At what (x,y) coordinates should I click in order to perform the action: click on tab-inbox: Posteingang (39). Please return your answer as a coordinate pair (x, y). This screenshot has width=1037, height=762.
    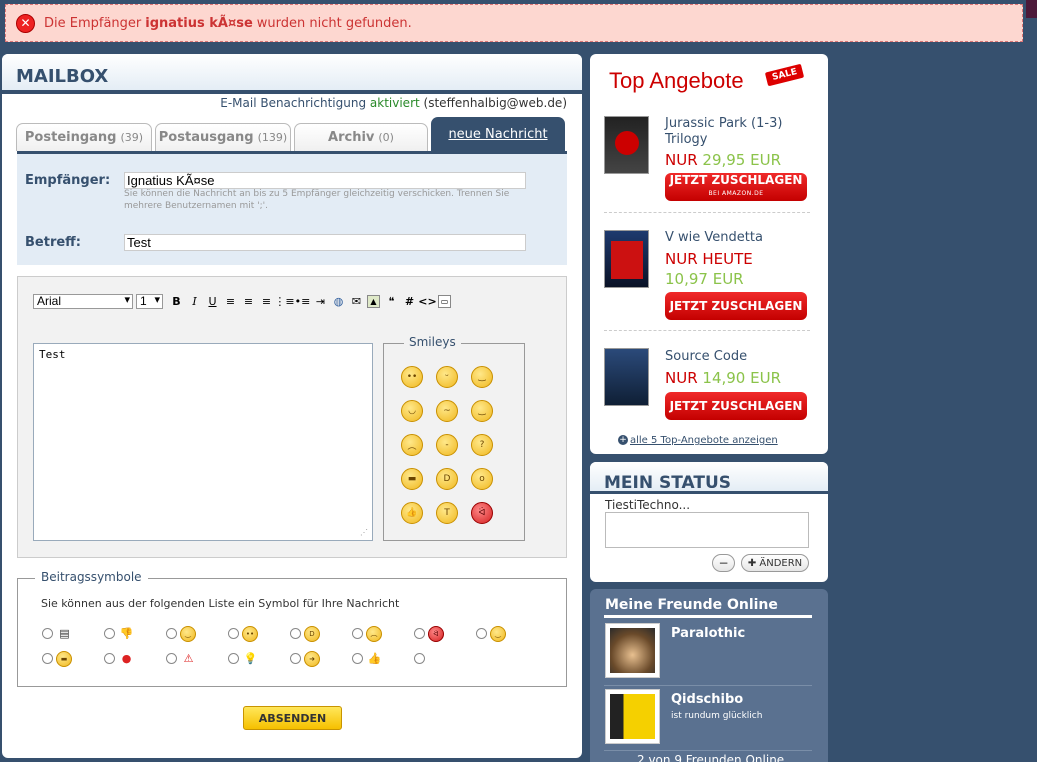
    Looking at the image, I should click on (84, 137).